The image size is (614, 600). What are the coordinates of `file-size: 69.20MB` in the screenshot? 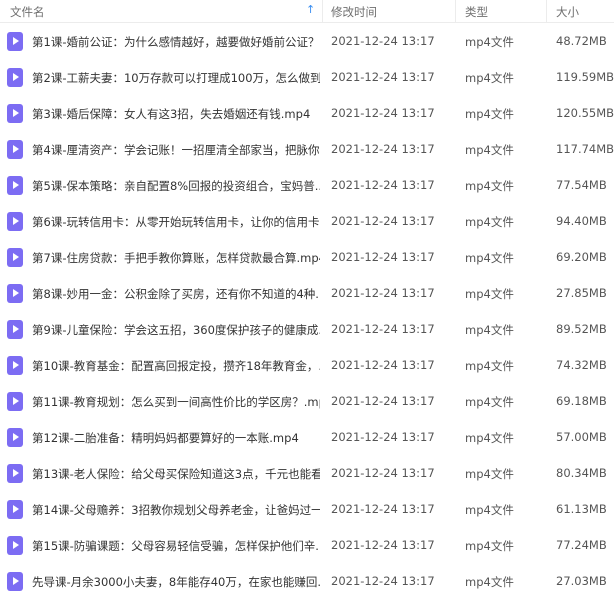 It's located at (581, 257).